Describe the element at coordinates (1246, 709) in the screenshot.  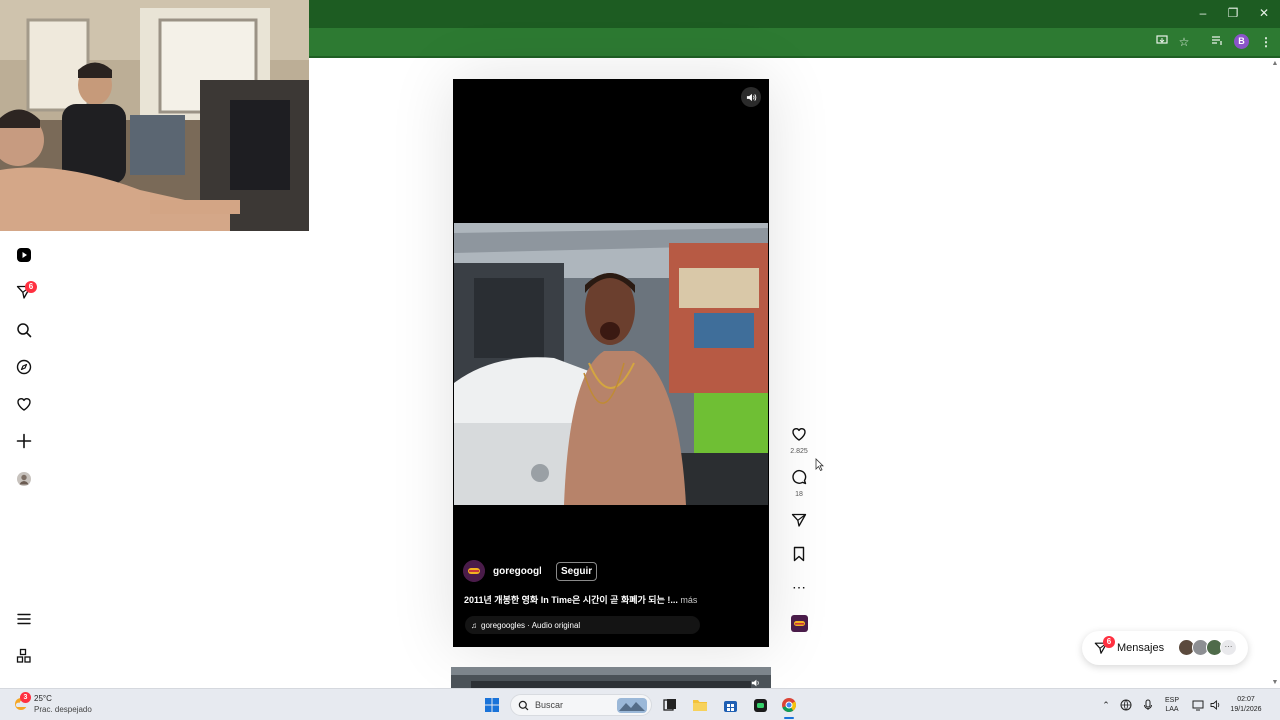
I see `clock-date: 19/1/2026` at that location.